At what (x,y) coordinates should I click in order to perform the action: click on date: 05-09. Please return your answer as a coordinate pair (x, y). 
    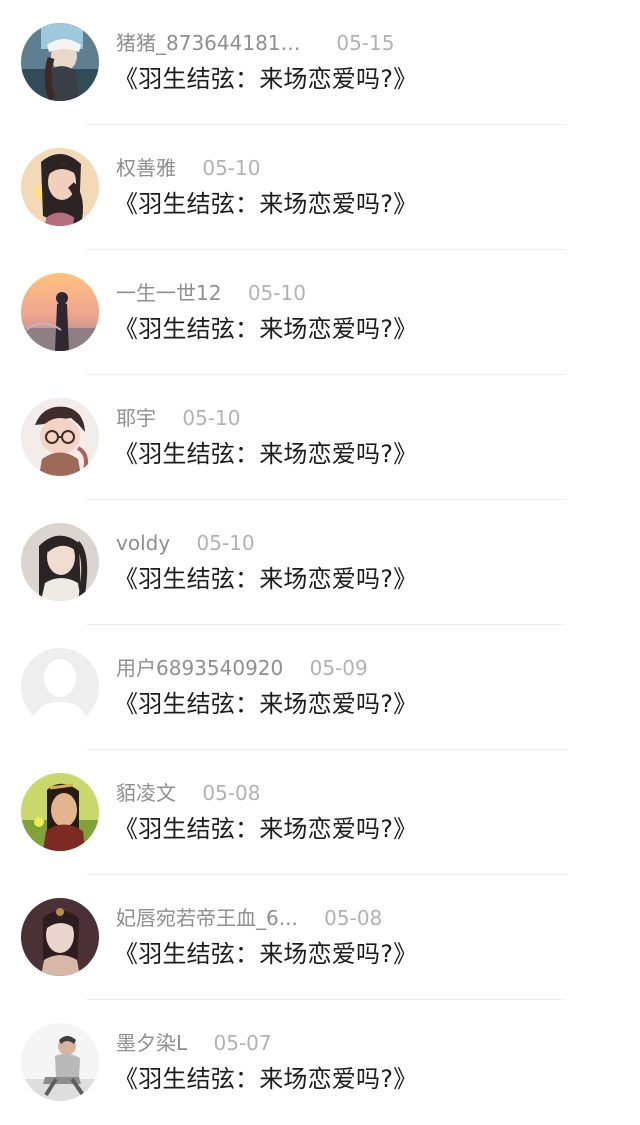
    Looking at the image, I should click on (338, 668).